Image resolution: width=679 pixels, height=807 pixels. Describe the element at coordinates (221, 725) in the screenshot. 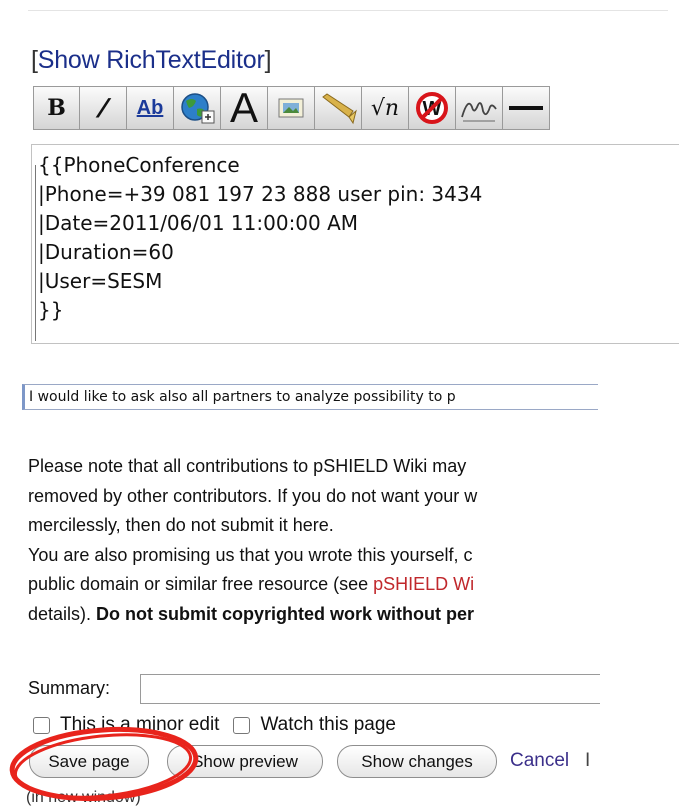

I see `edit-options: This is a minor edit Watch this page` at that location.